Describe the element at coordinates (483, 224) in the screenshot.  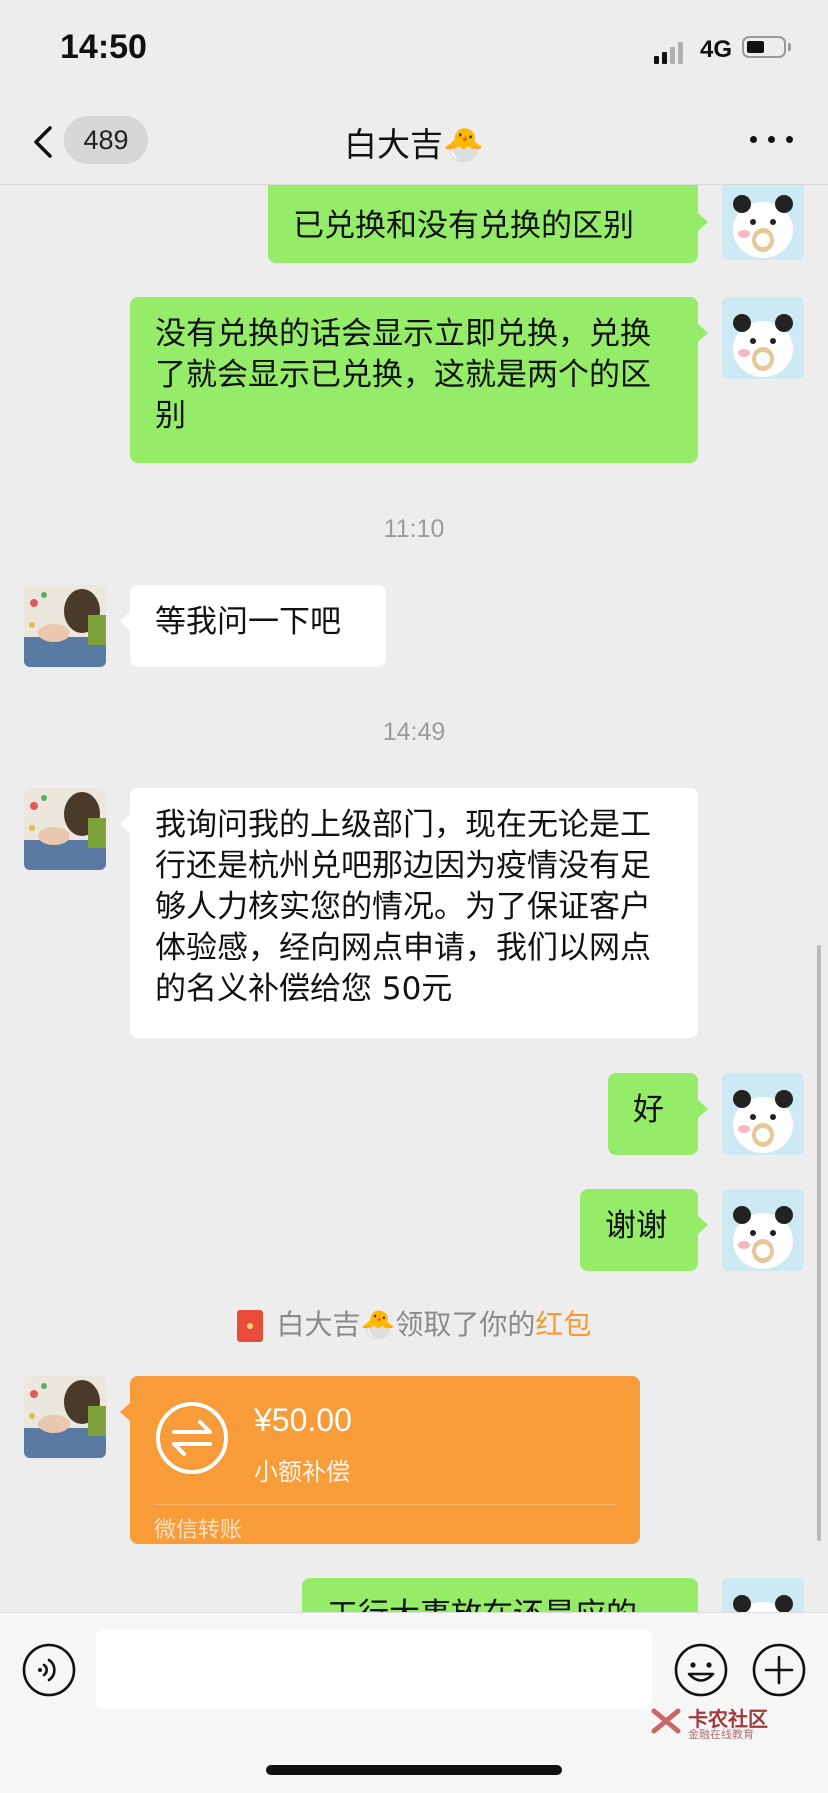
I see `message-bubble: 已兑换和没有兑换的区别` at that location.